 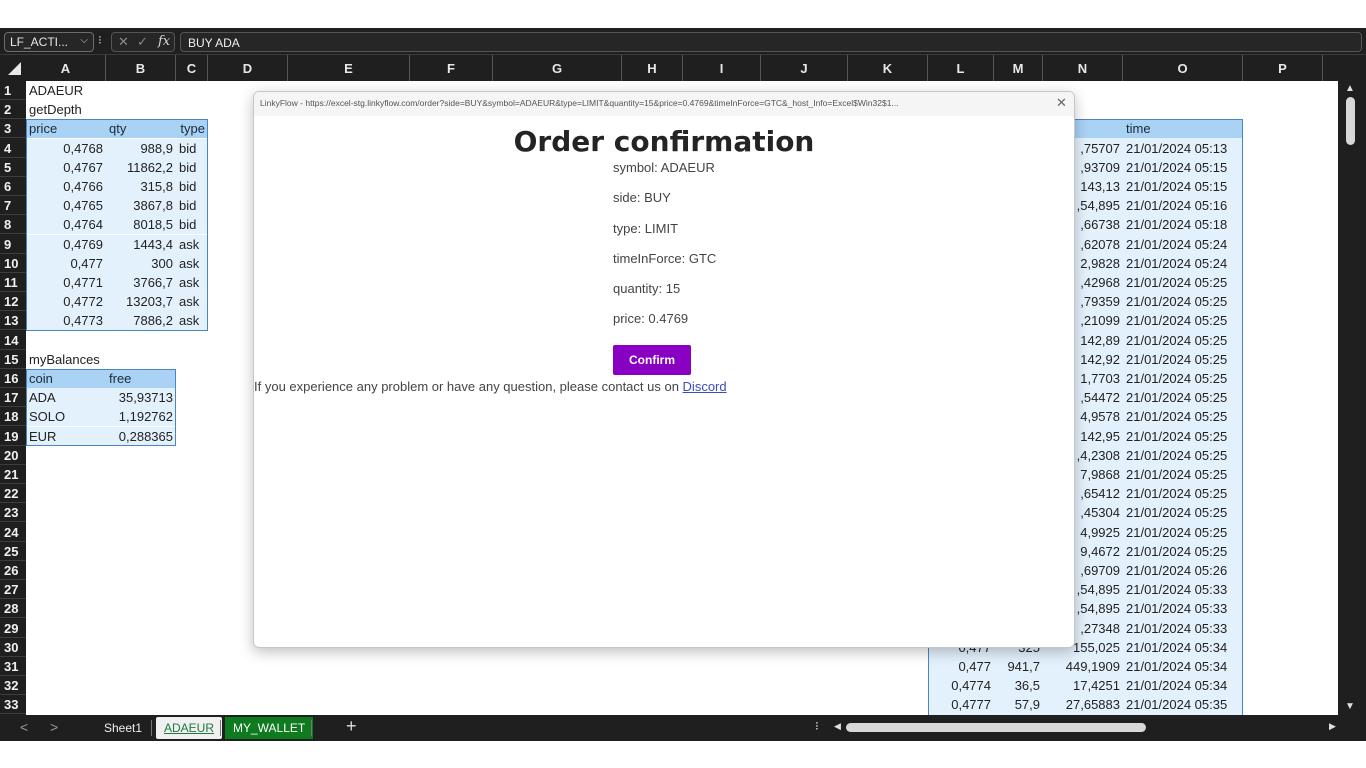 I want to click on tab-adaeur: ADAEUR, so click(x=189, y=728).